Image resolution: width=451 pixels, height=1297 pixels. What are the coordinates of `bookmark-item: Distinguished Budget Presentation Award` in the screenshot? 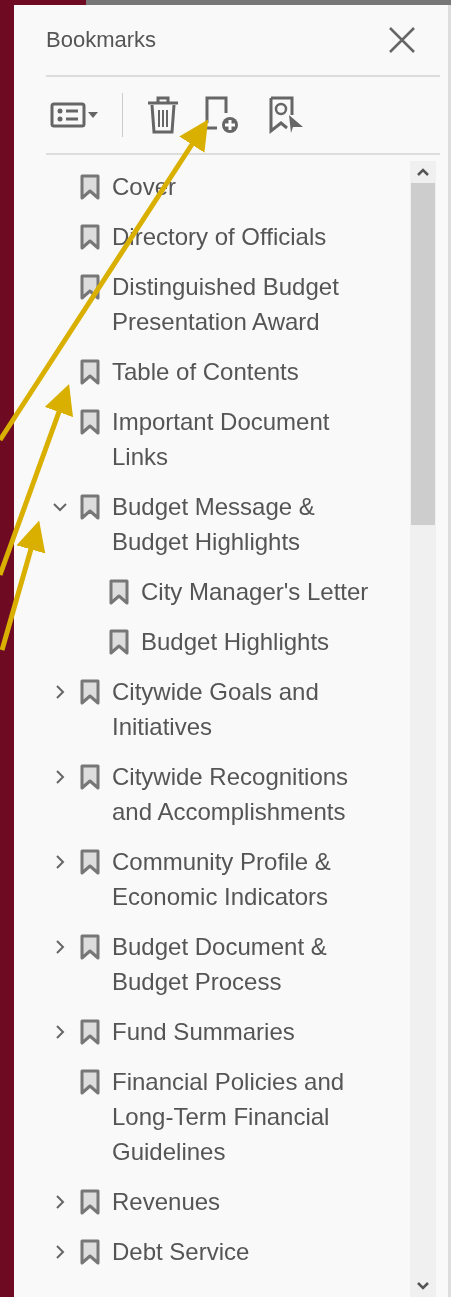 It's located at (243, 304).